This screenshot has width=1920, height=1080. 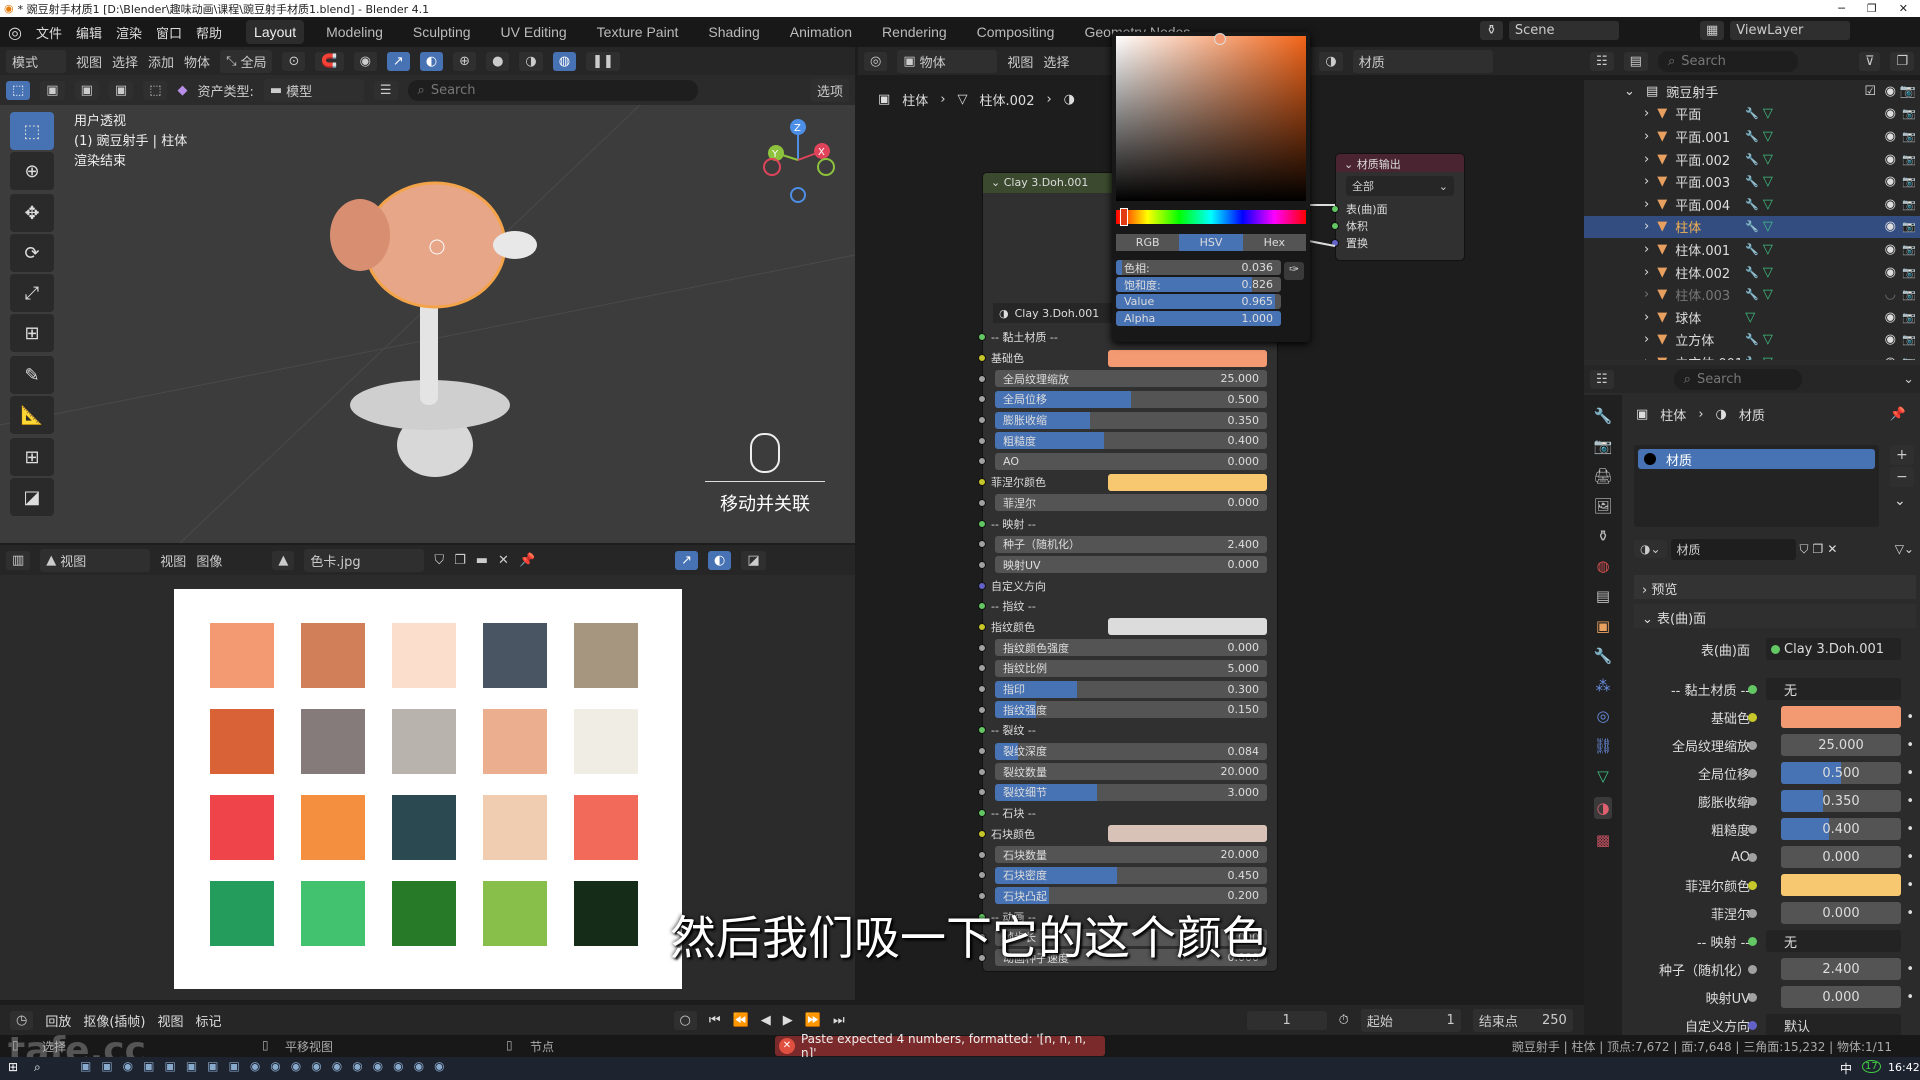 What do you see at coordinates (1211, 242) in the screenshot?
I see `picker-mode-tab-hsv: HSV` at bounding box center [1211, 242].